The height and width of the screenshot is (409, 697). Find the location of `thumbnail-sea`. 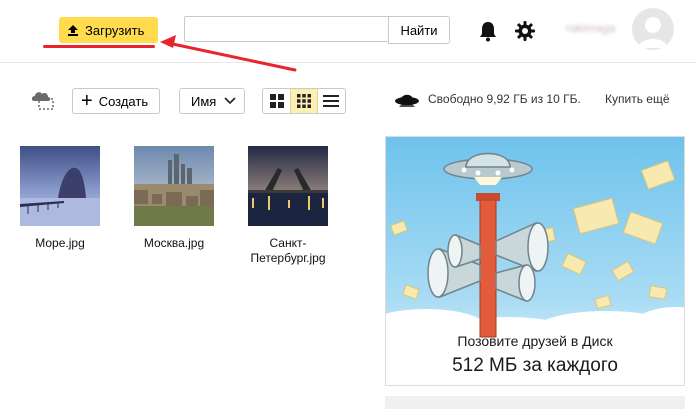

thumbnail-sea is located at coordinates (60, 186).